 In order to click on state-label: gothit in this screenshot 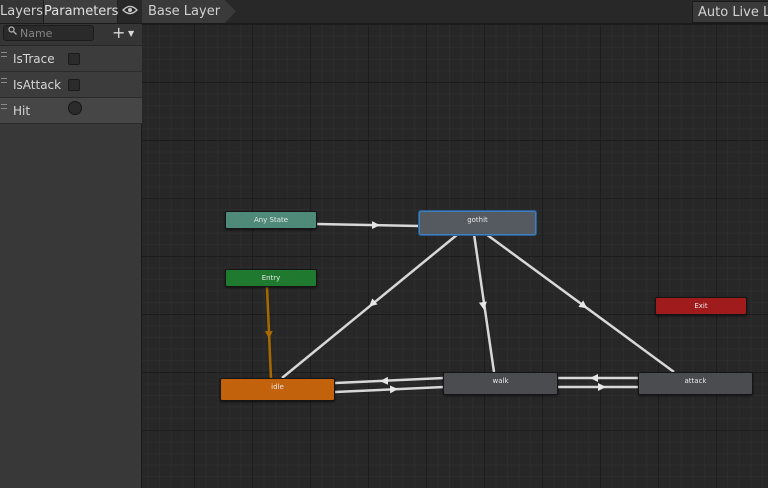, I will do `click(477, 220)`.